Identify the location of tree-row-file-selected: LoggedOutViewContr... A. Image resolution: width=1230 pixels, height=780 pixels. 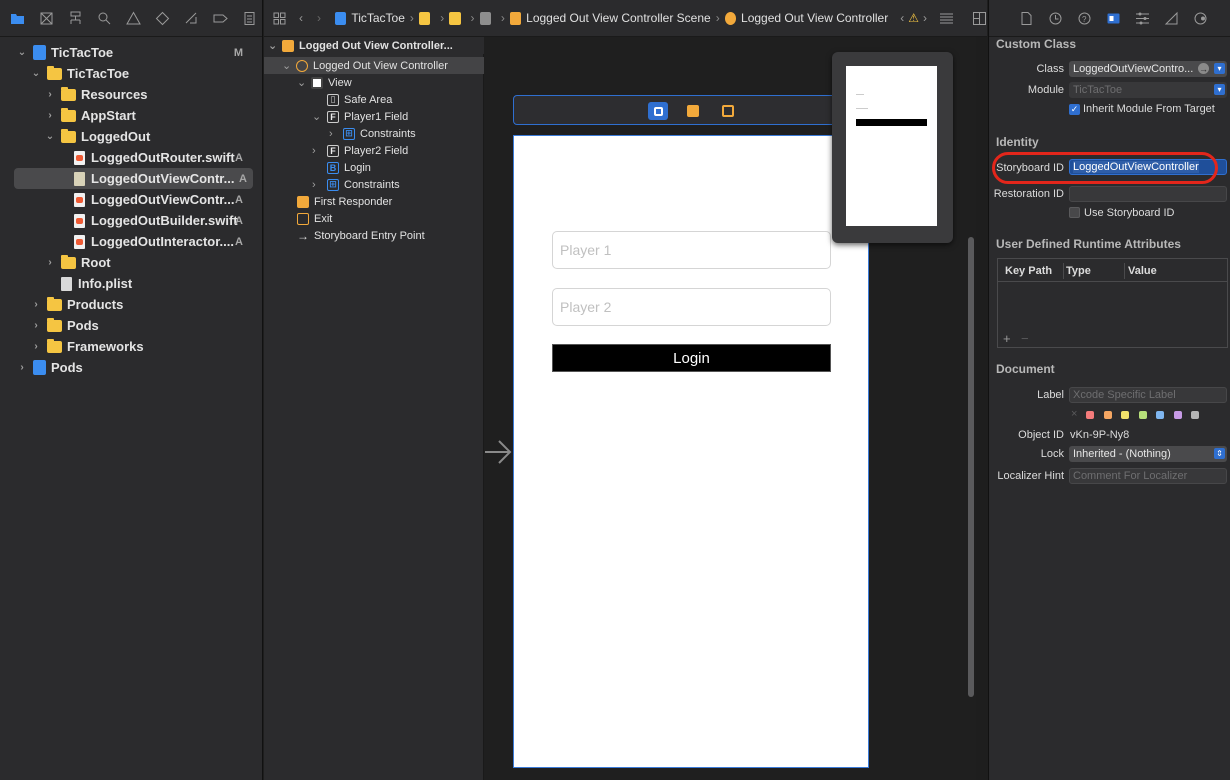
(133, 178).